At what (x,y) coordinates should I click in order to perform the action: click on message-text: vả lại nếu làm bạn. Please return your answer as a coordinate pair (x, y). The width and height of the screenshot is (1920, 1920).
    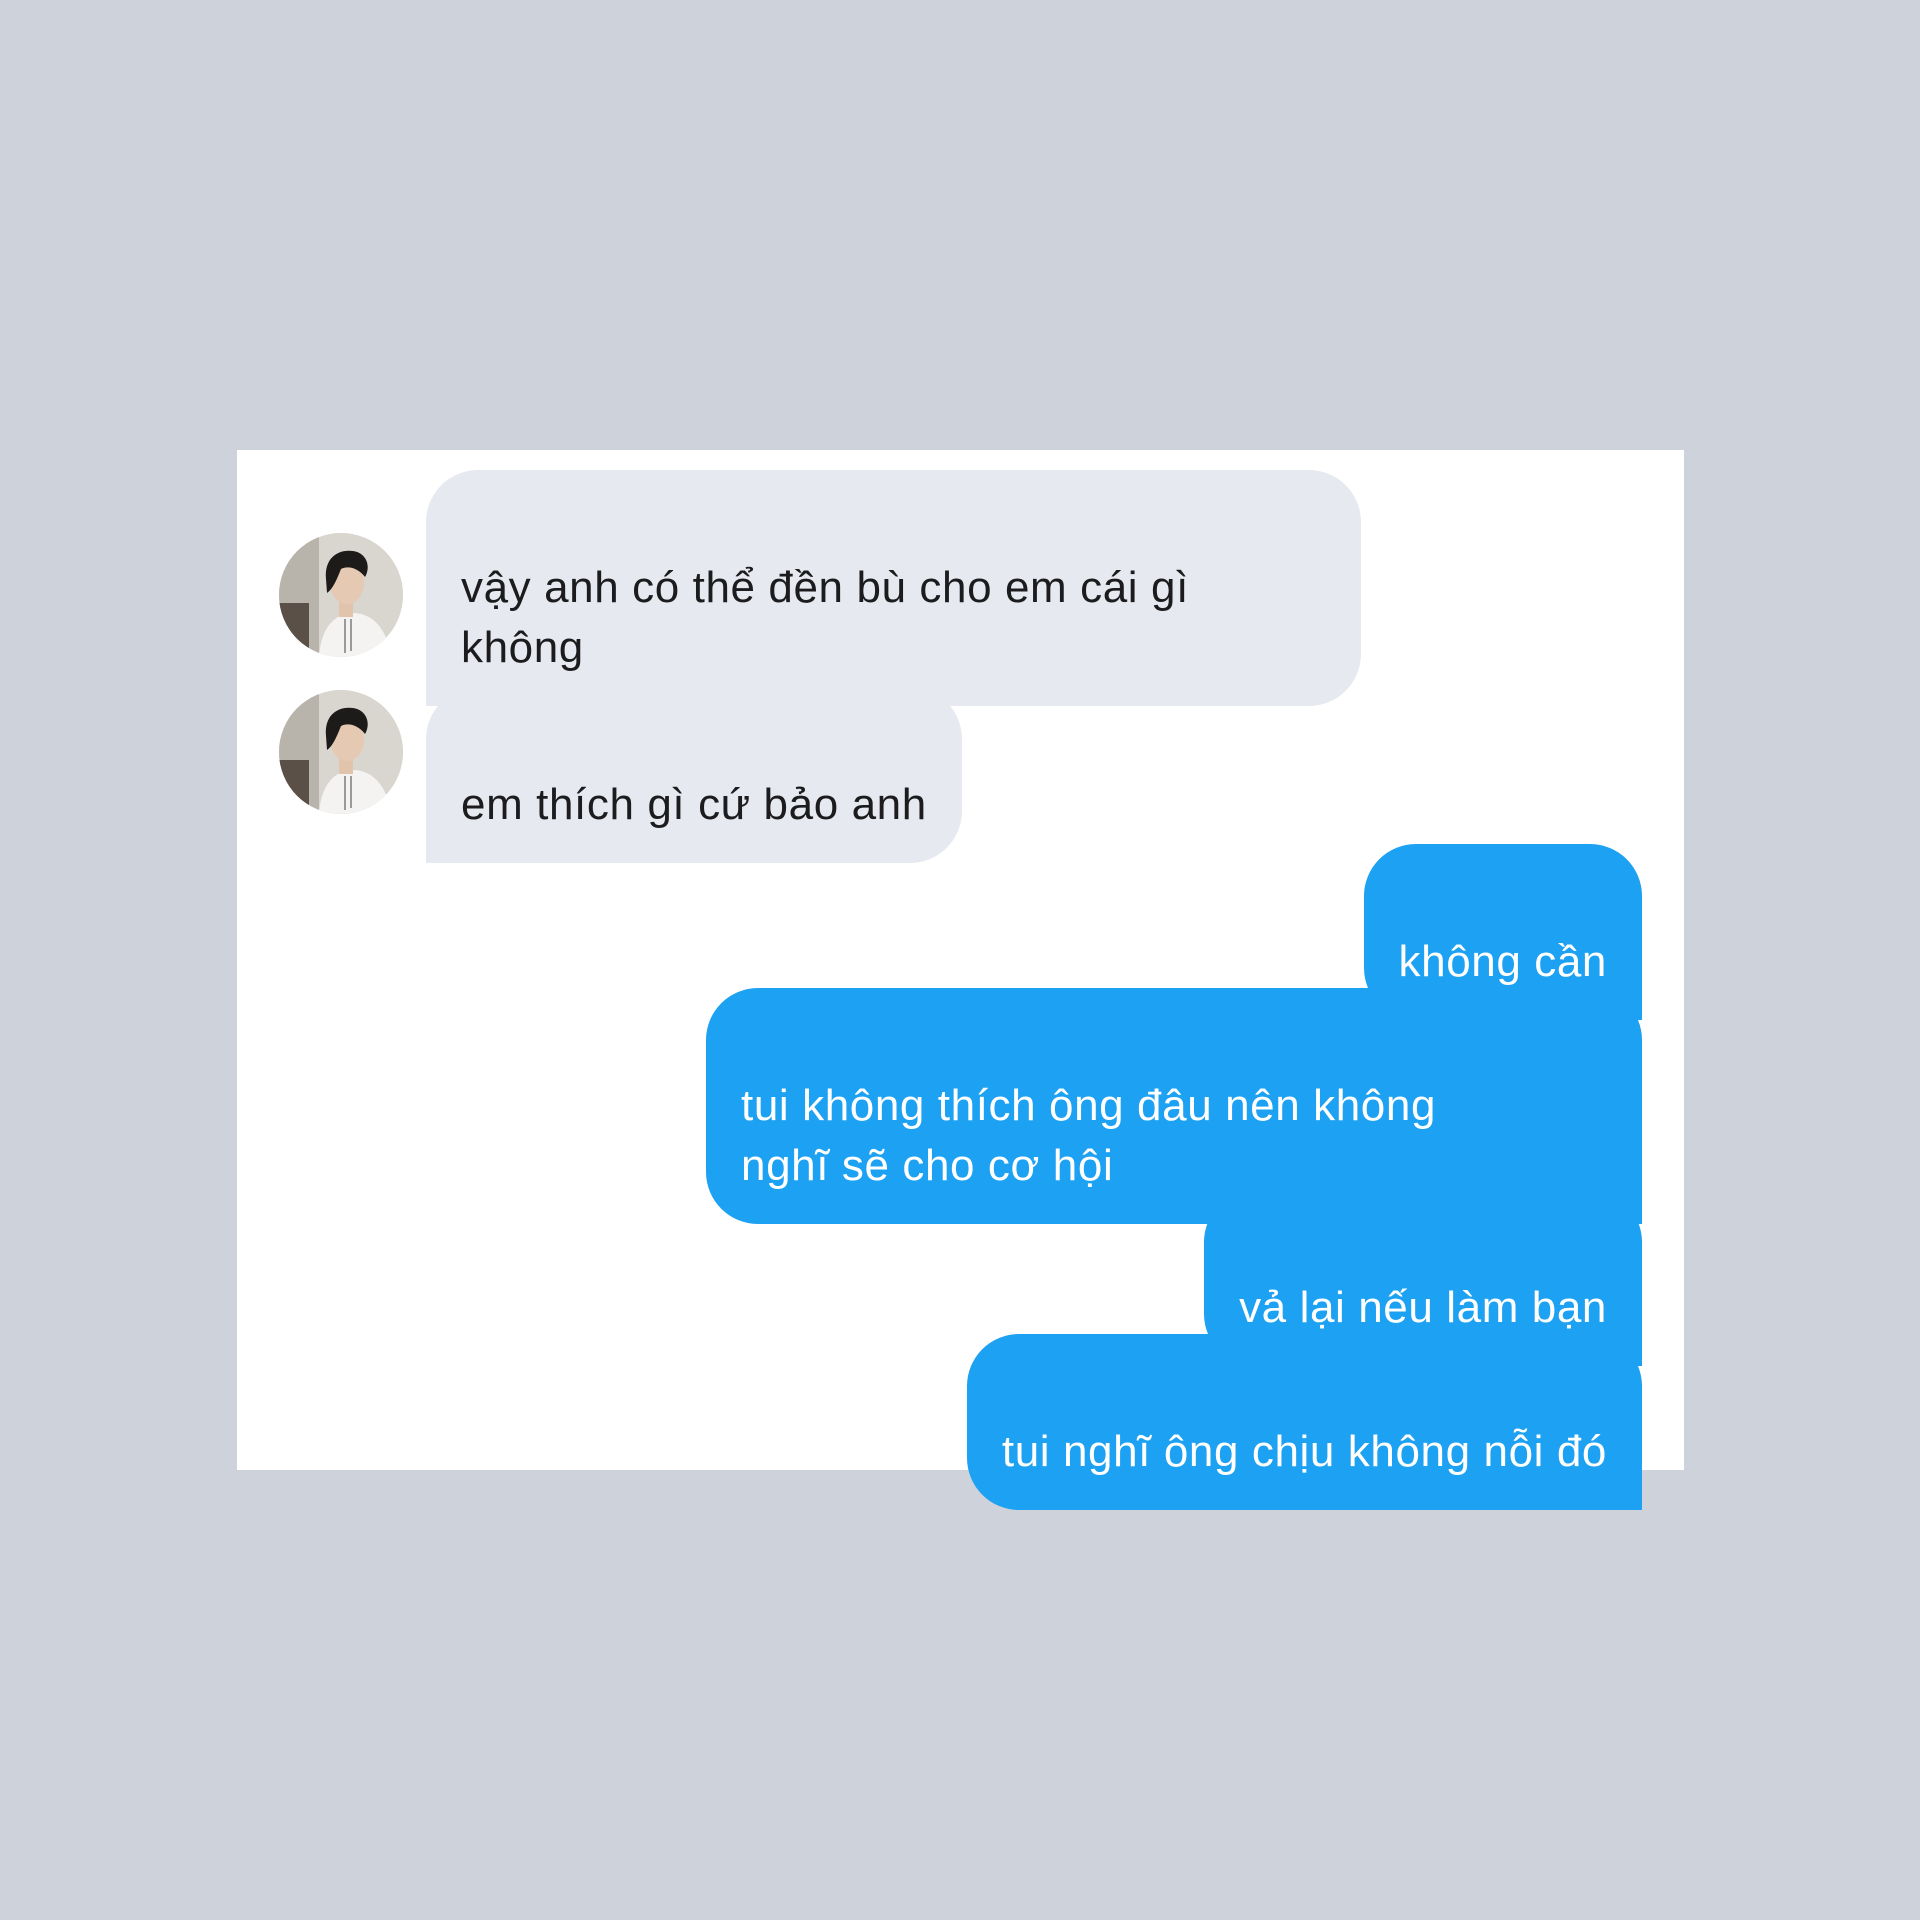
    Looking at the image, I should click on (1423, 1307).